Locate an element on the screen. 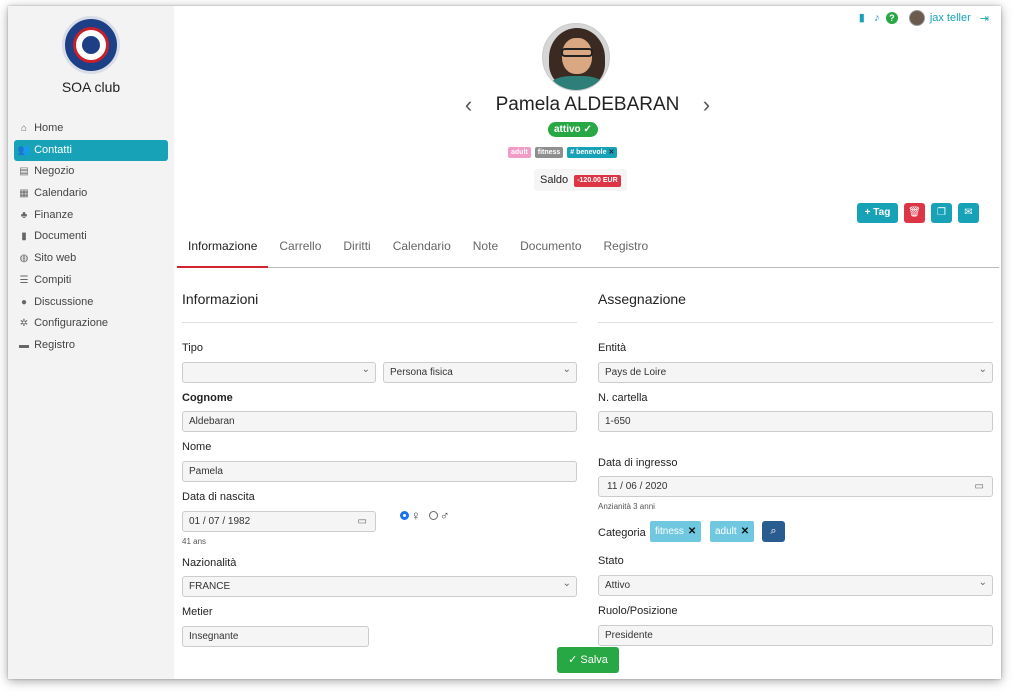 The height and width of the screenshot is (700, 1024). category-chip: fitness ✕ is located at coordinates (676, 531).